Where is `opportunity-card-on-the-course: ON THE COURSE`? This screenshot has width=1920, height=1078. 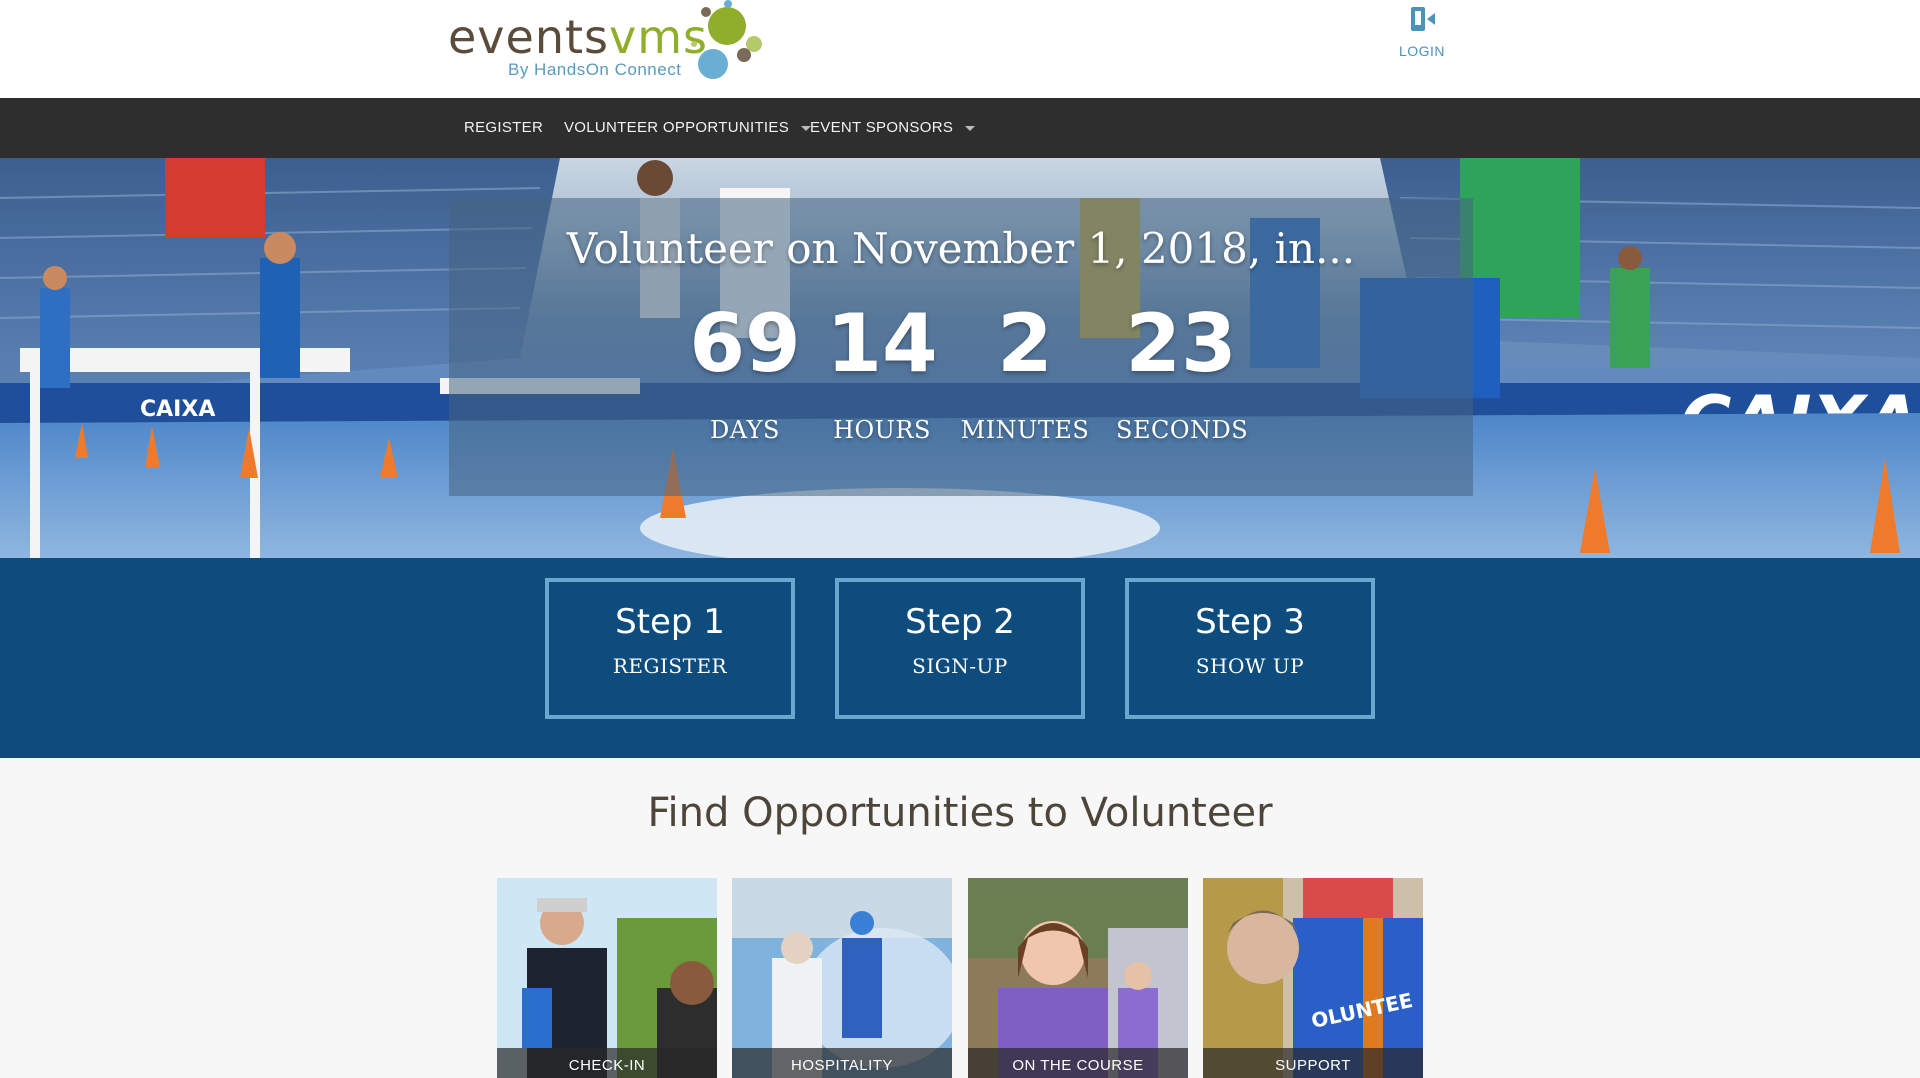 opportunity-card-on-the-course: ON THE COURSE is located at coordinates (1078, 978).